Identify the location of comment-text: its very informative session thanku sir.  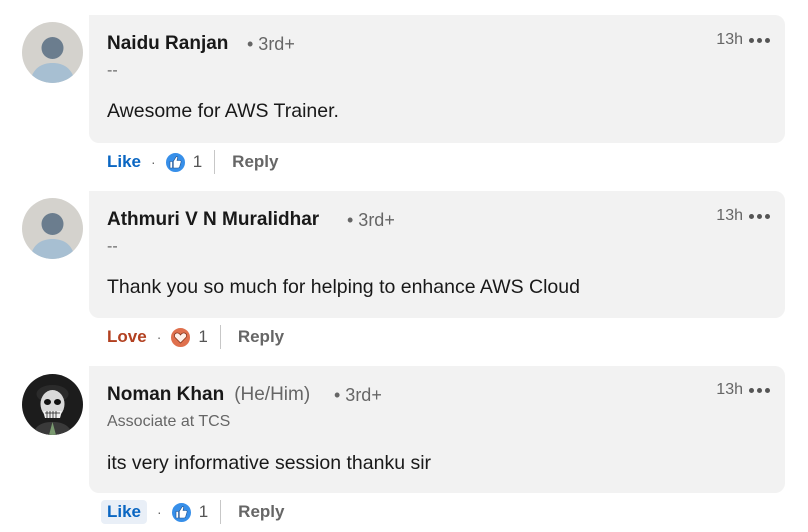
(269, 463).